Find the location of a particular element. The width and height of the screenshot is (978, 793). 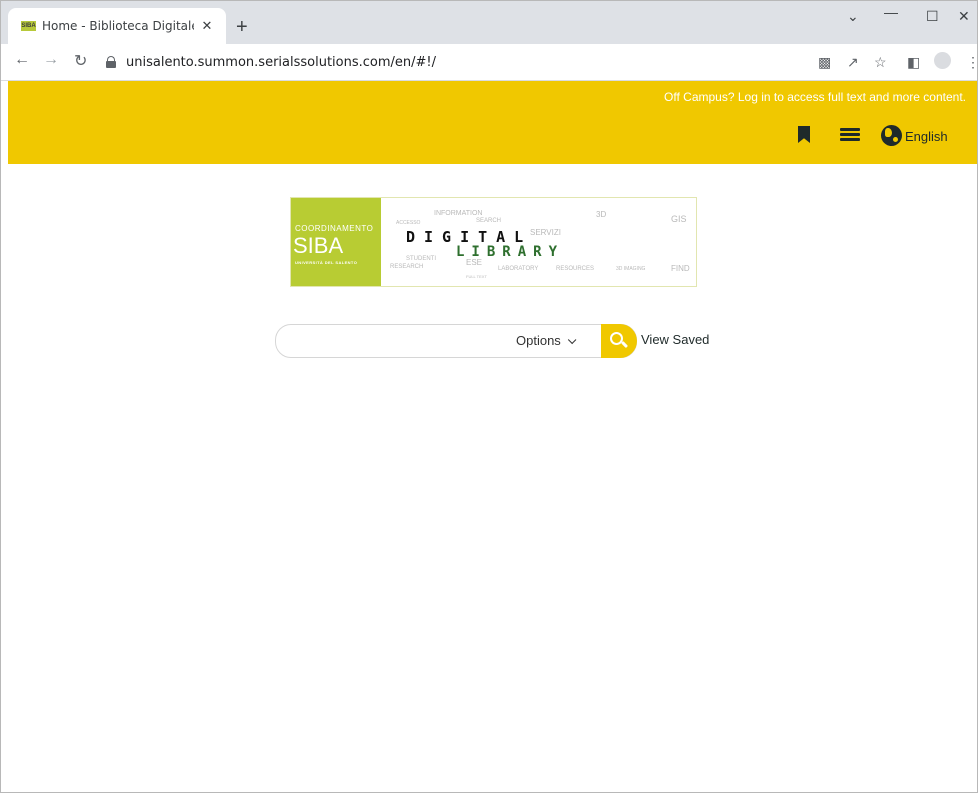

profile-avatar-icon is located at coordinates (942, 60).